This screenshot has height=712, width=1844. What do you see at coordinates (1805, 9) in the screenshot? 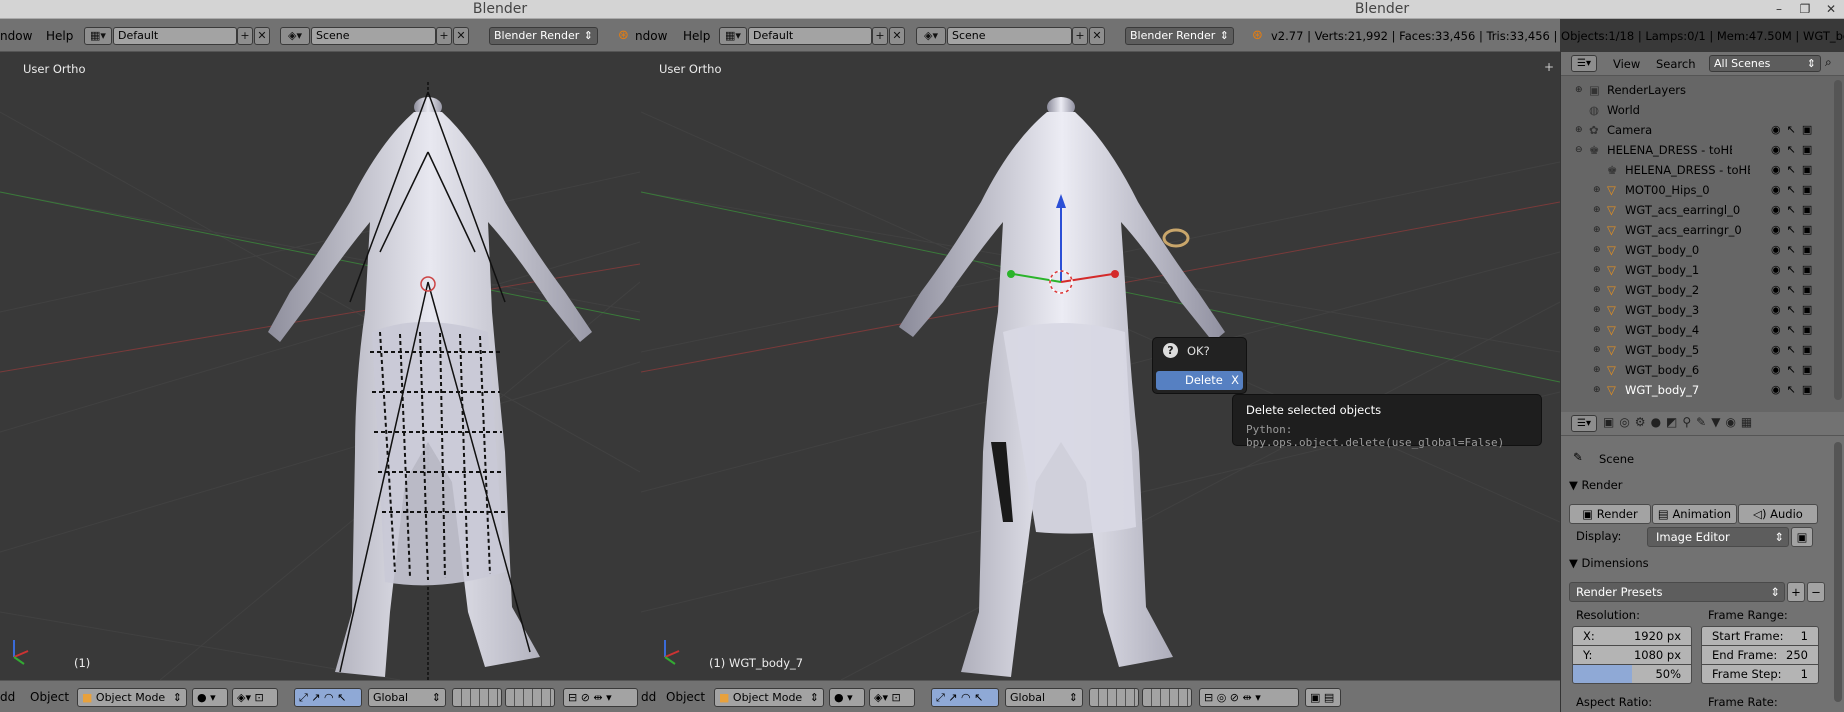
I see `maximize-button: ❐` at bounding box center [1805, 9].